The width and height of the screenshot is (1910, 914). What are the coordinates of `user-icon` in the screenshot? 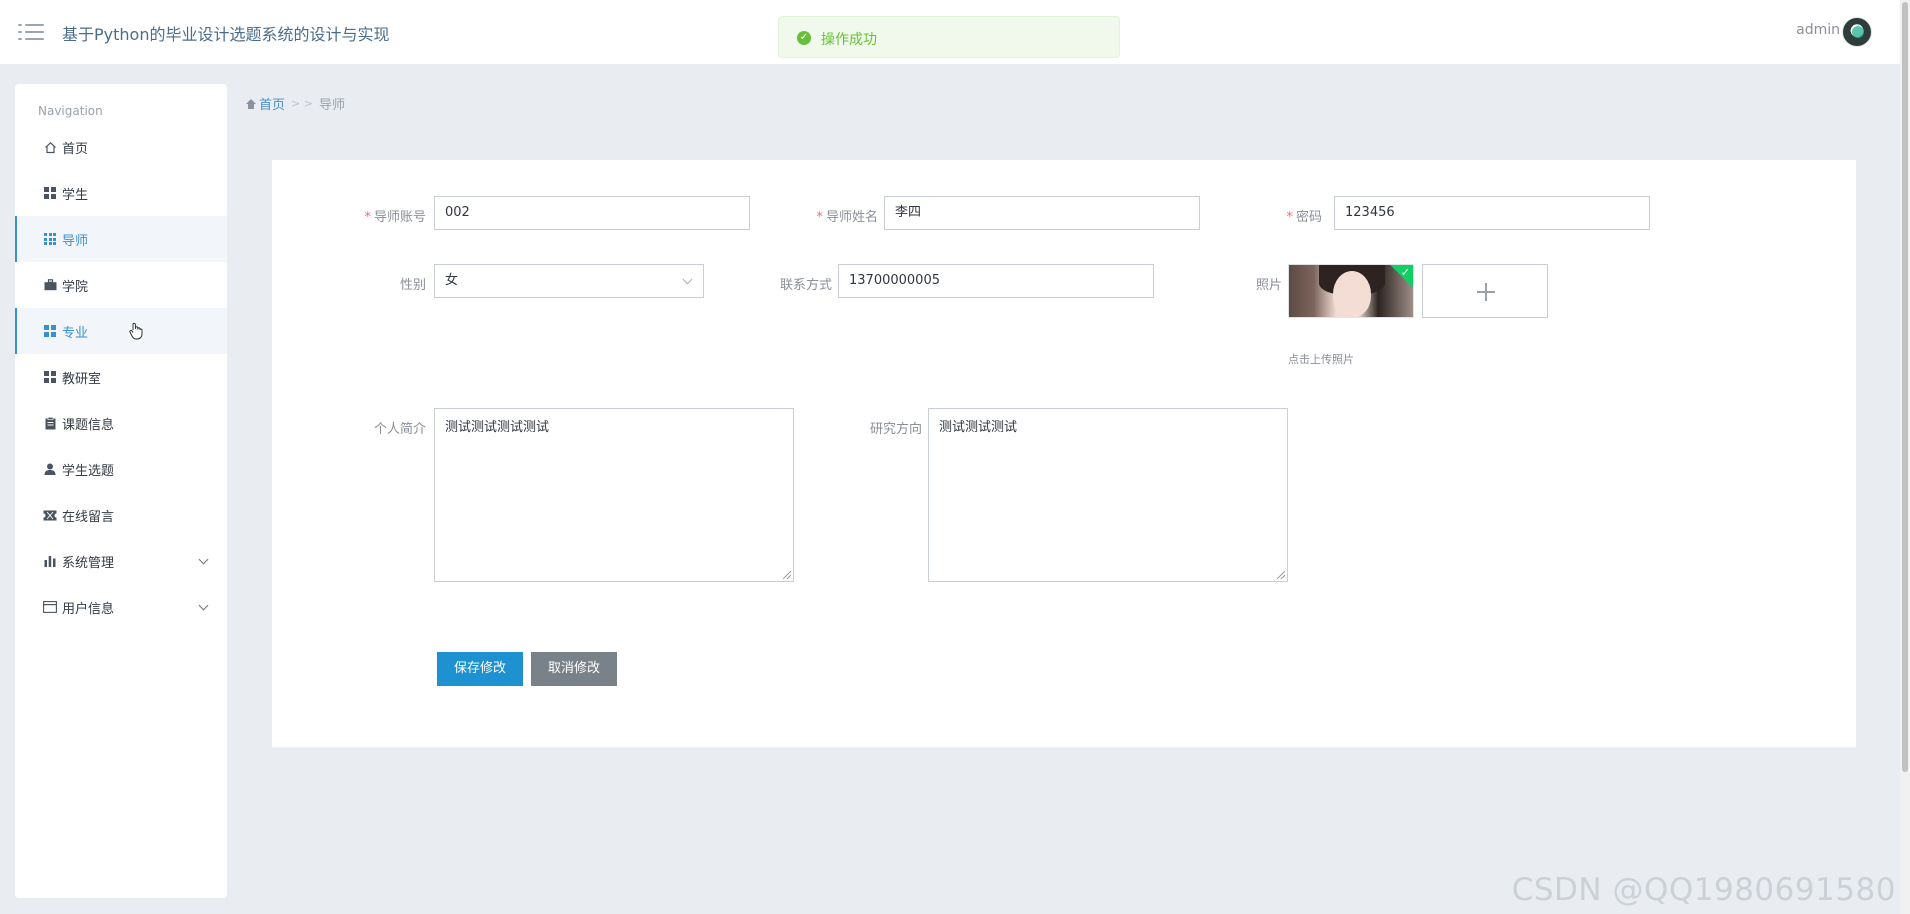 It's located at (50, 469).